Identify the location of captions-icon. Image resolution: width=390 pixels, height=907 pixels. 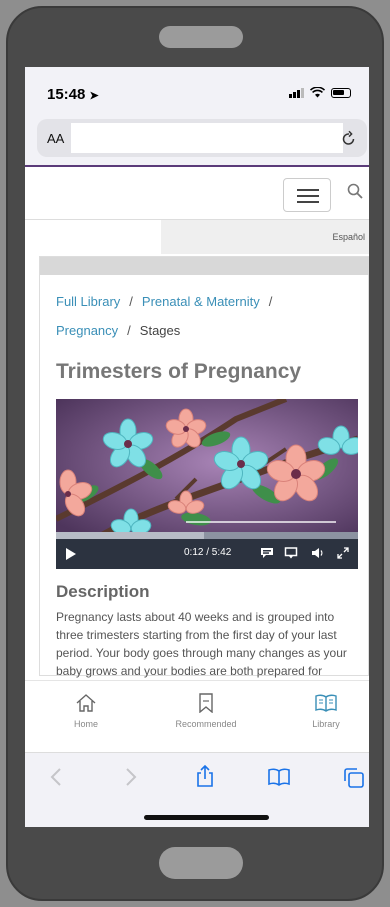
(267, 553).